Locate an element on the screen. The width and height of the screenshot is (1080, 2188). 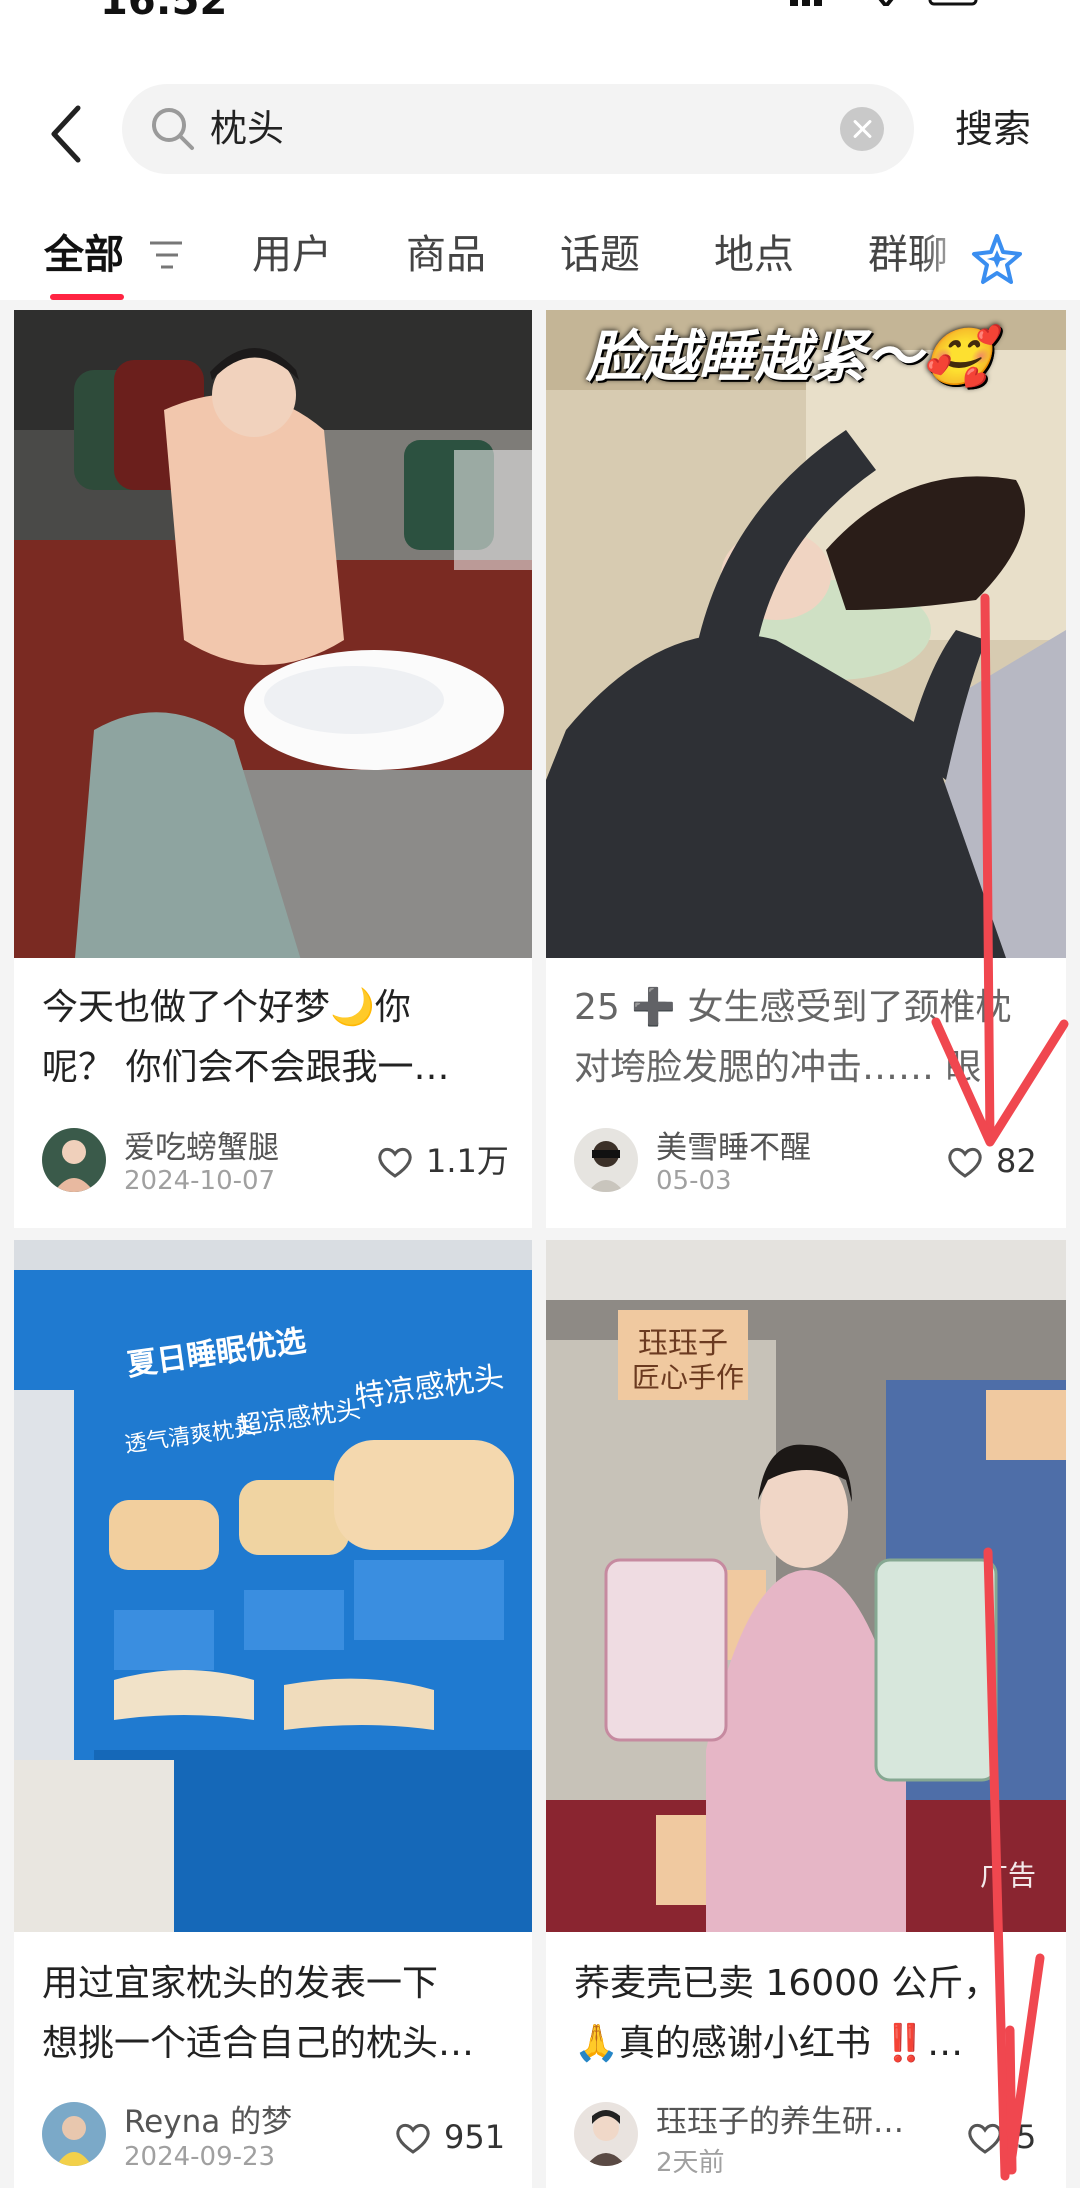
search-query: 枕头 is located at coordinates (247, 129).